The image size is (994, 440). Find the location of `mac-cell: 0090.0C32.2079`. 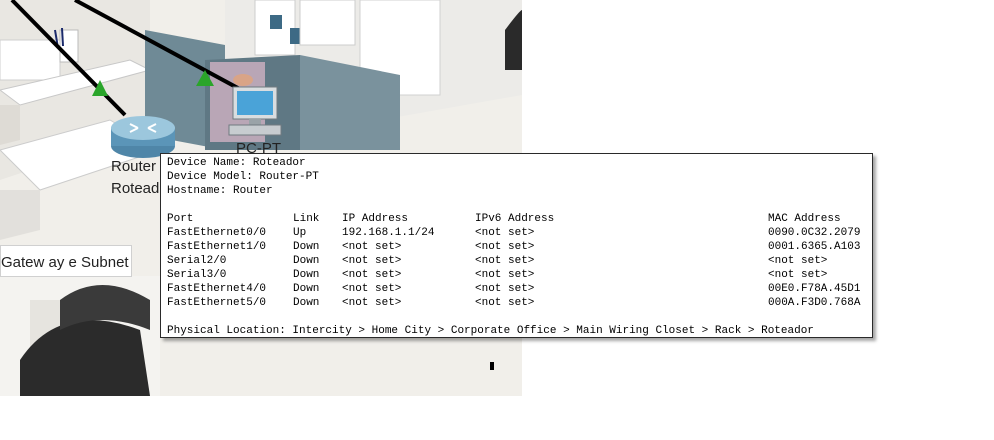

mac-cell: 0090.0C32.2079 is located at coordinates (814, 233).